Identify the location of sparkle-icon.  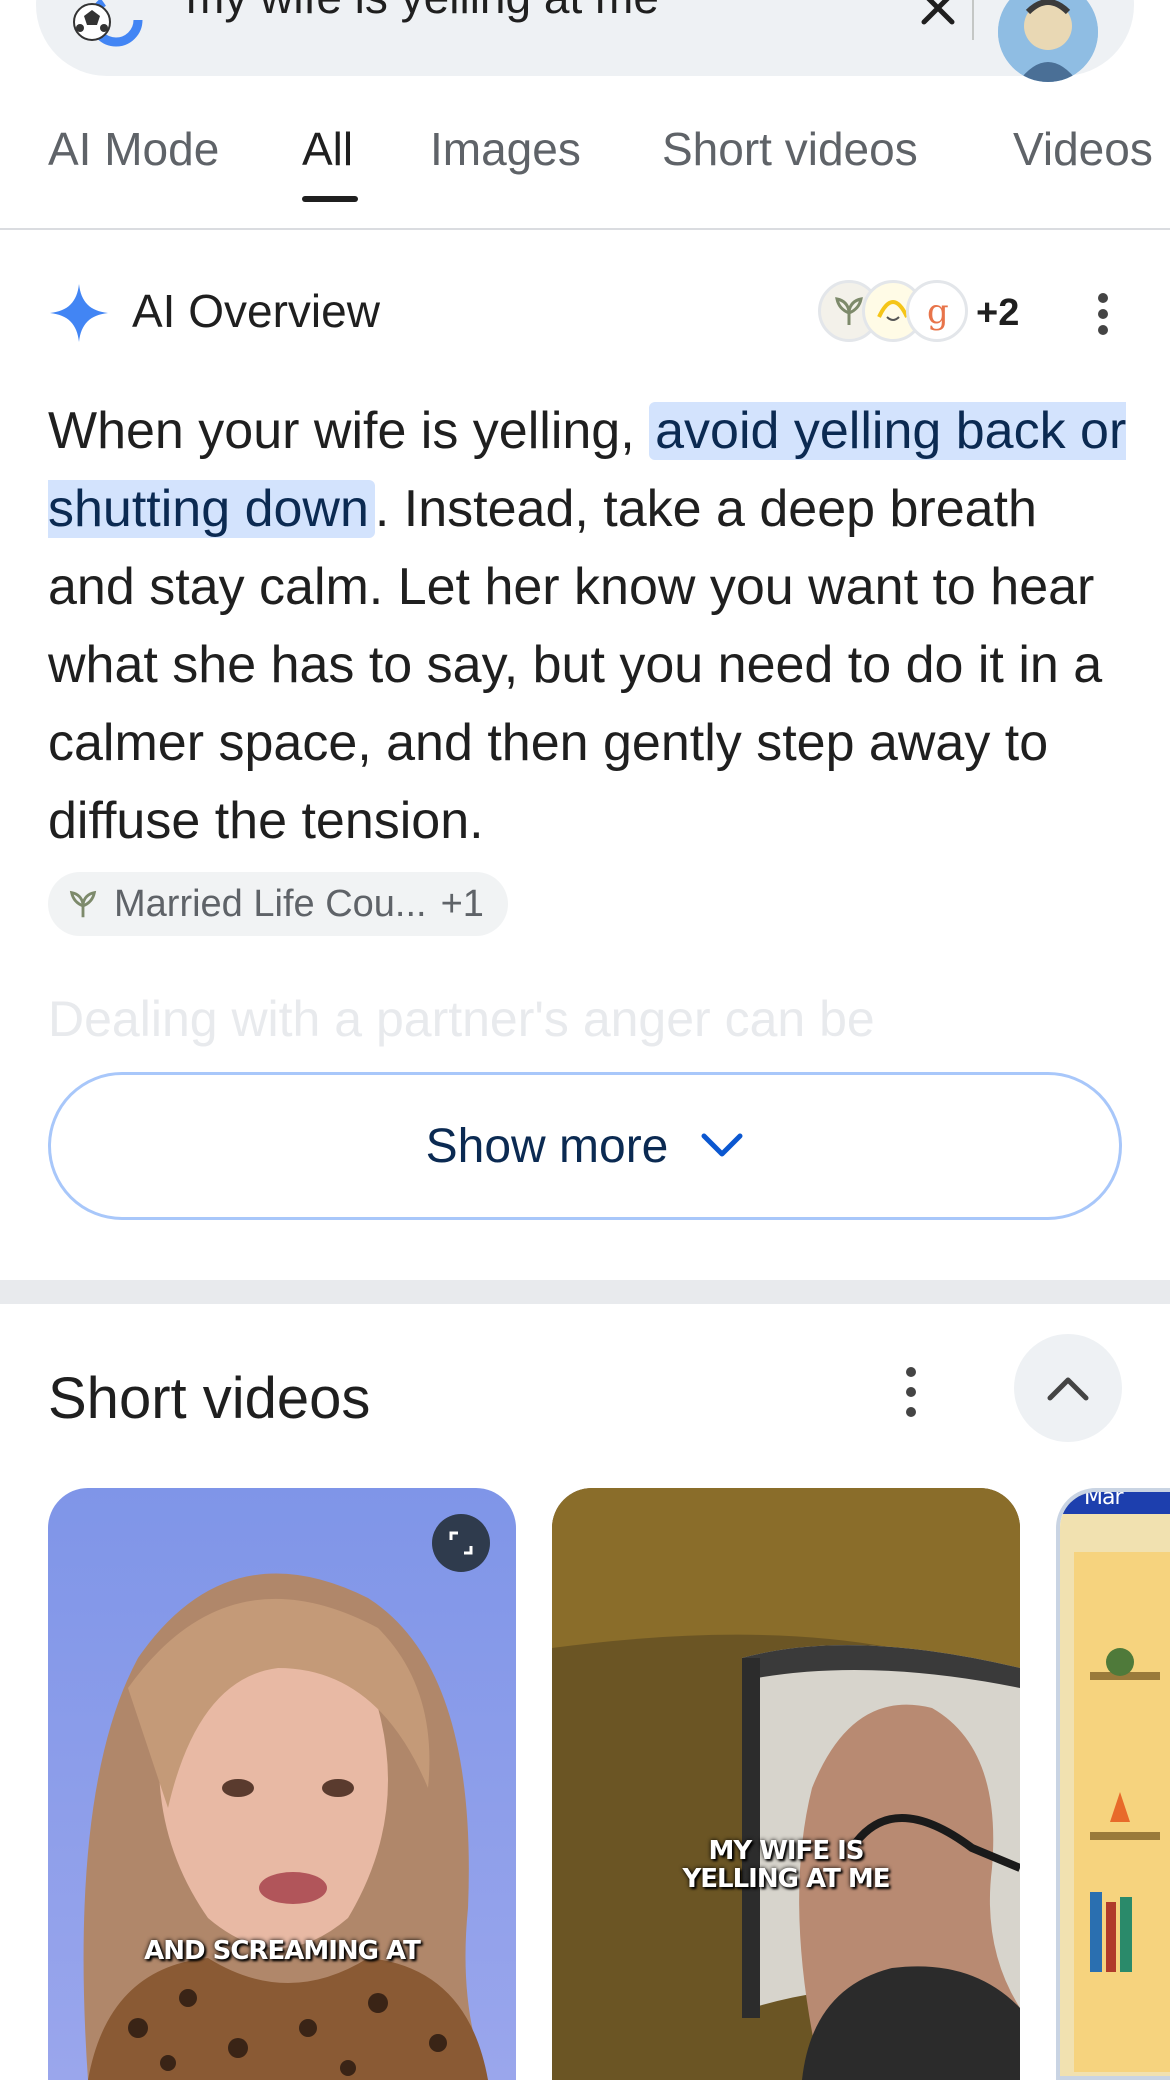
(79, 313).